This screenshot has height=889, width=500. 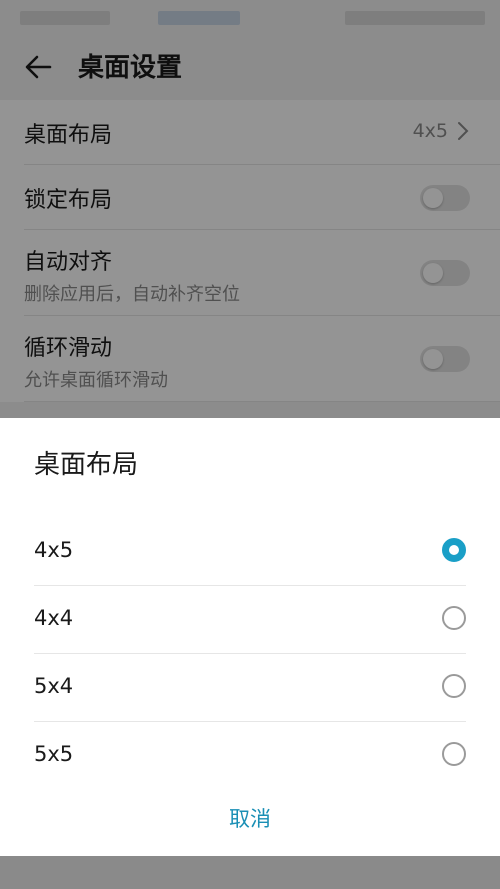 What do you see at coordinates (54, 754) in the screenshot?
I see `option-label: 5x5` at bounding box center [54, 754].